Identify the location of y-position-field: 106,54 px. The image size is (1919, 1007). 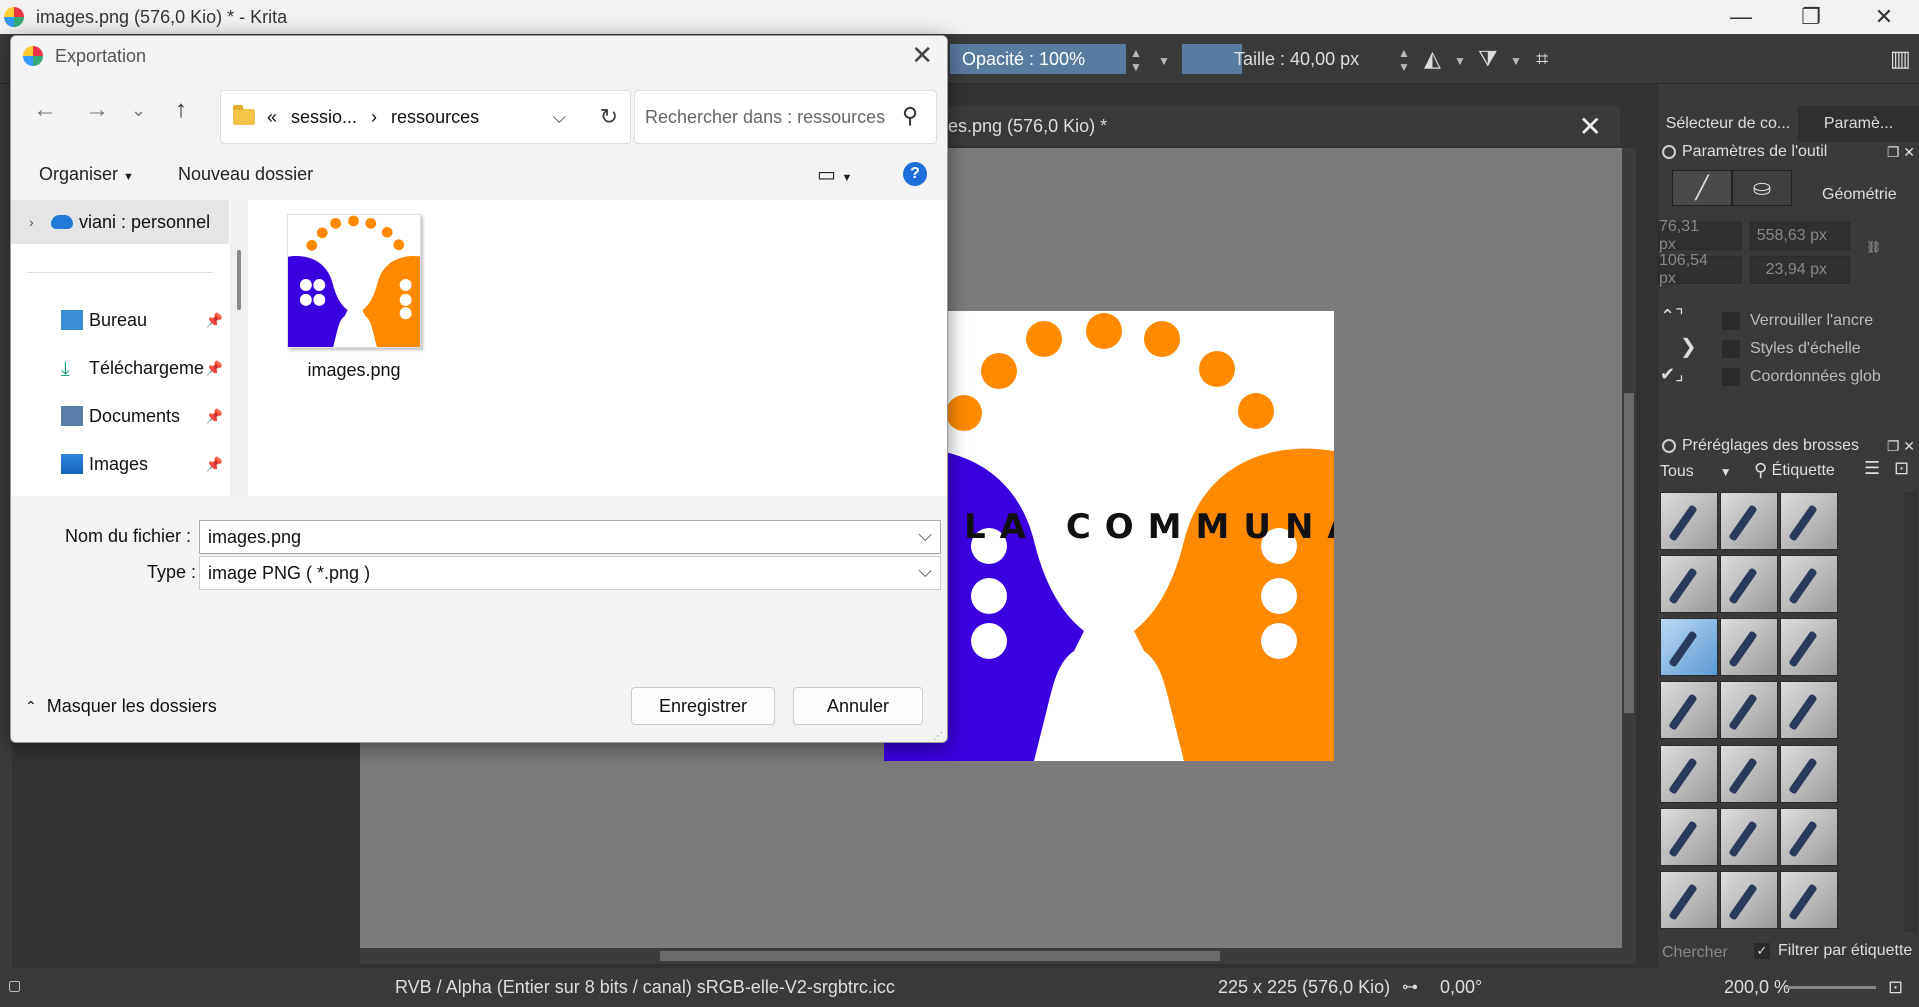
(1700, 269).